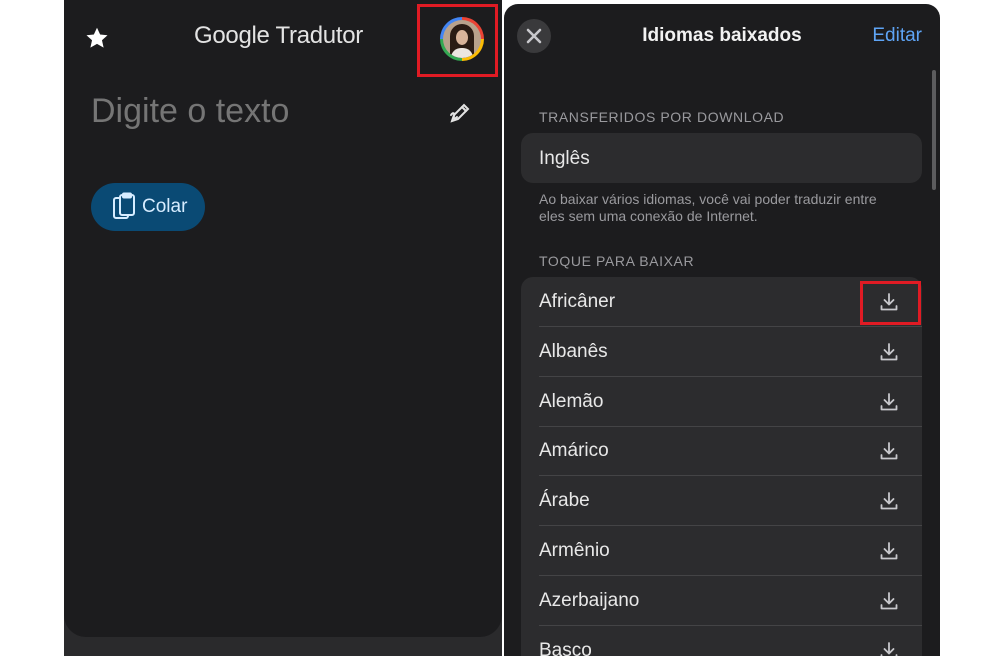 This screenshot has width=984, height=656. What do you see at coordinates (890, 303) in the screenshot?
I see `download-highlight` at bounding box center [890, 303].